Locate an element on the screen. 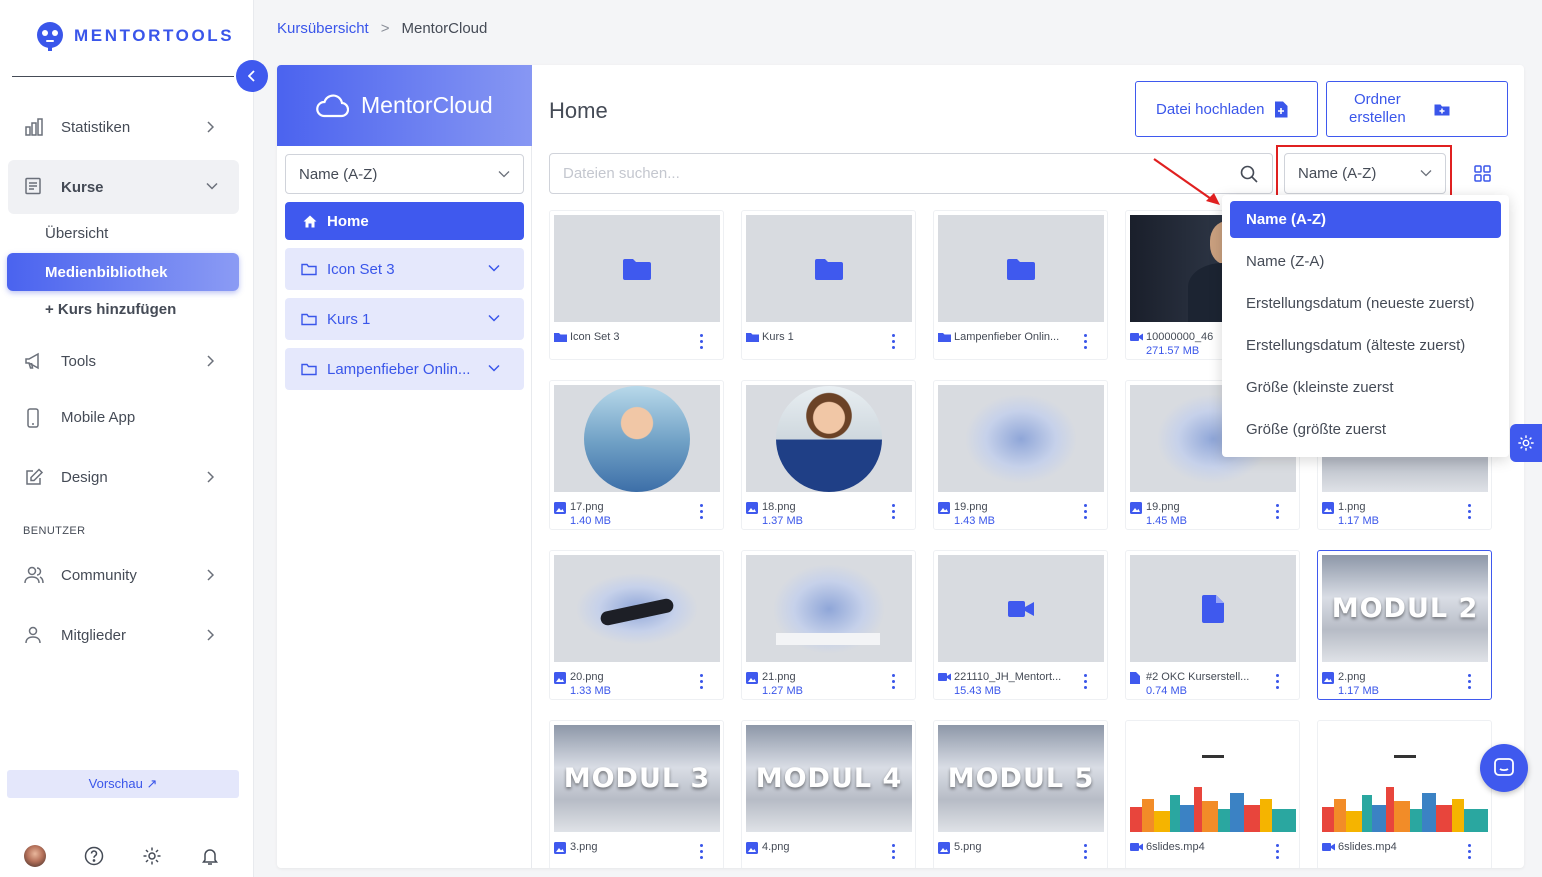 Image resolution: width=1542 pixels, height=877 pixels. sidebar-item-statistiken: Statistiken is located at coordinates (123, 127).